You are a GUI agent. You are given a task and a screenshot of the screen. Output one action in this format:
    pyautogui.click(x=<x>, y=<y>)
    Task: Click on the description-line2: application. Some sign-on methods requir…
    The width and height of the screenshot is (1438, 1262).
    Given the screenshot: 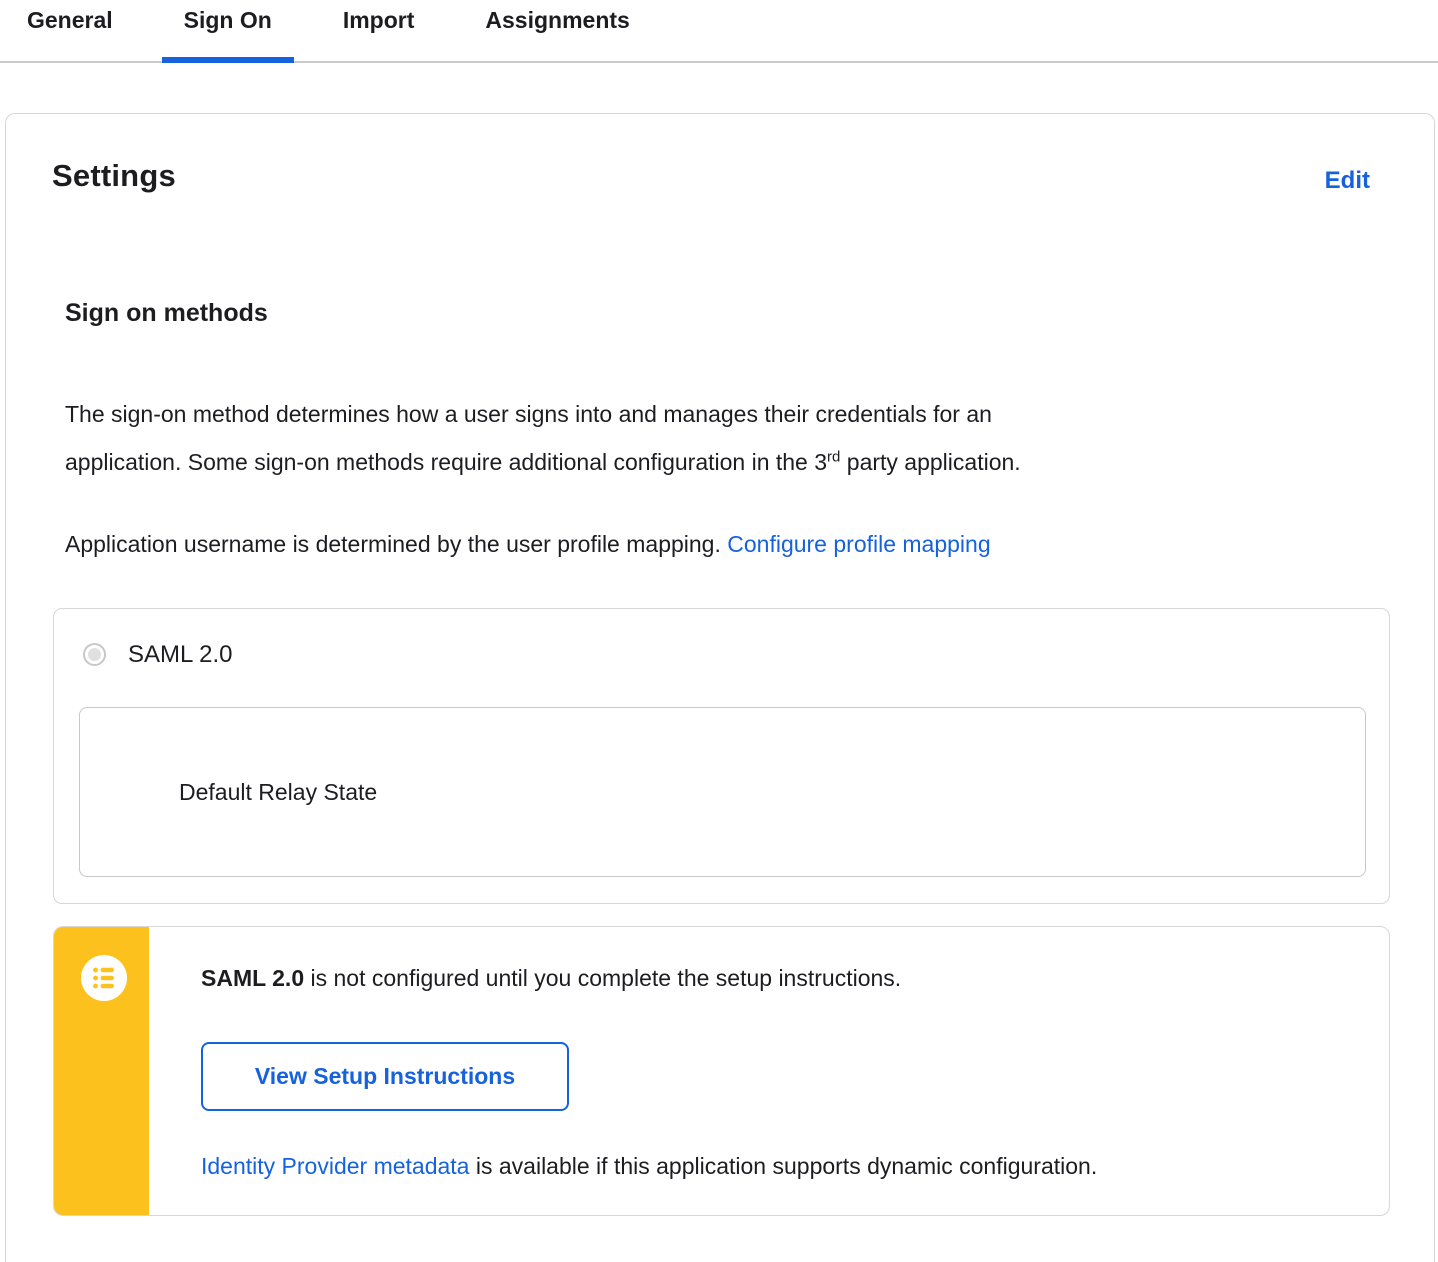 What is the action you would take?
    pyautogui.click(x=446, y=462)
    